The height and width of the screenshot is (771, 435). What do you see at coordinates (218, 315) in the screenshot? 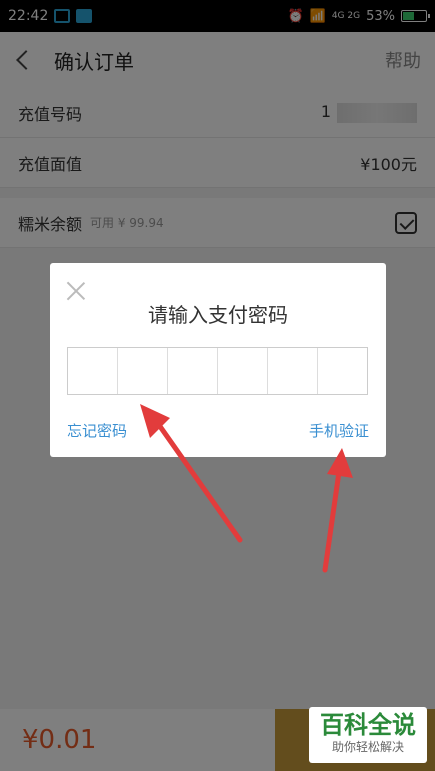
I see `dialog-title: 请输入支付密码` at bounding box center [218, 315].